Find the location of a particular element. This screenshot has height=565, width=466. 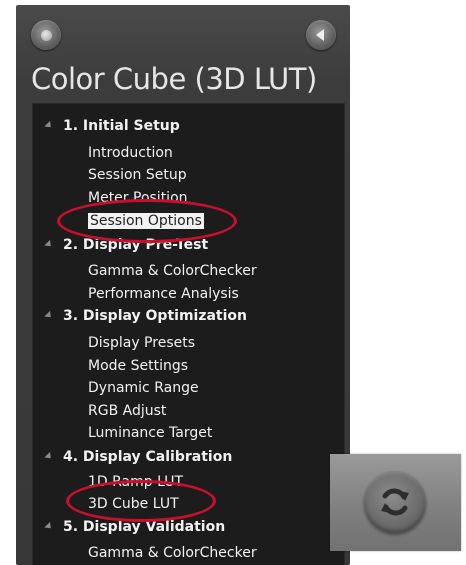

section-label: 2. Display Pre-Test is located at coordinates (136, 245).